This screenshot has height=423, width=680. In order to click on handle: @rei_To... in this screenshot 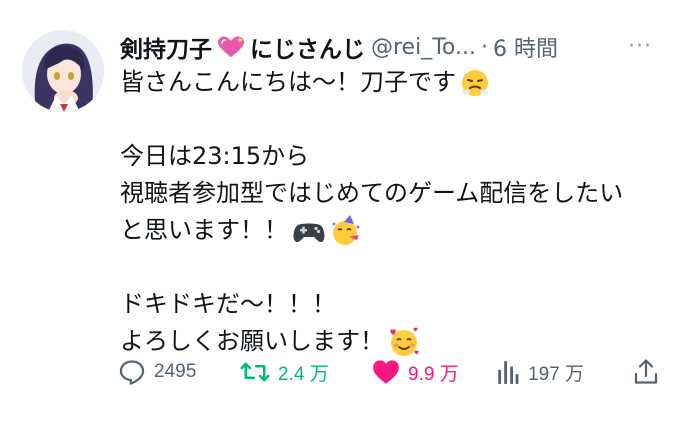, I will do `click(423, 47)`.